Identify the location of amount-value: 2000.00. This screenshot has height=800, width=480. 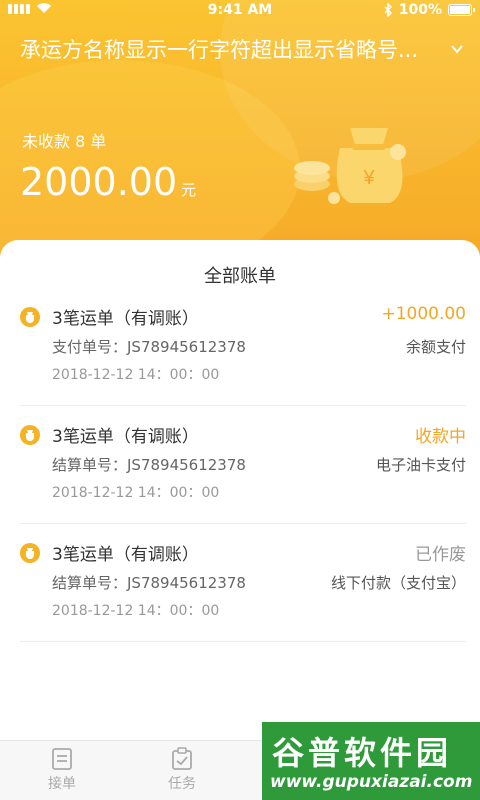
(99, 182).